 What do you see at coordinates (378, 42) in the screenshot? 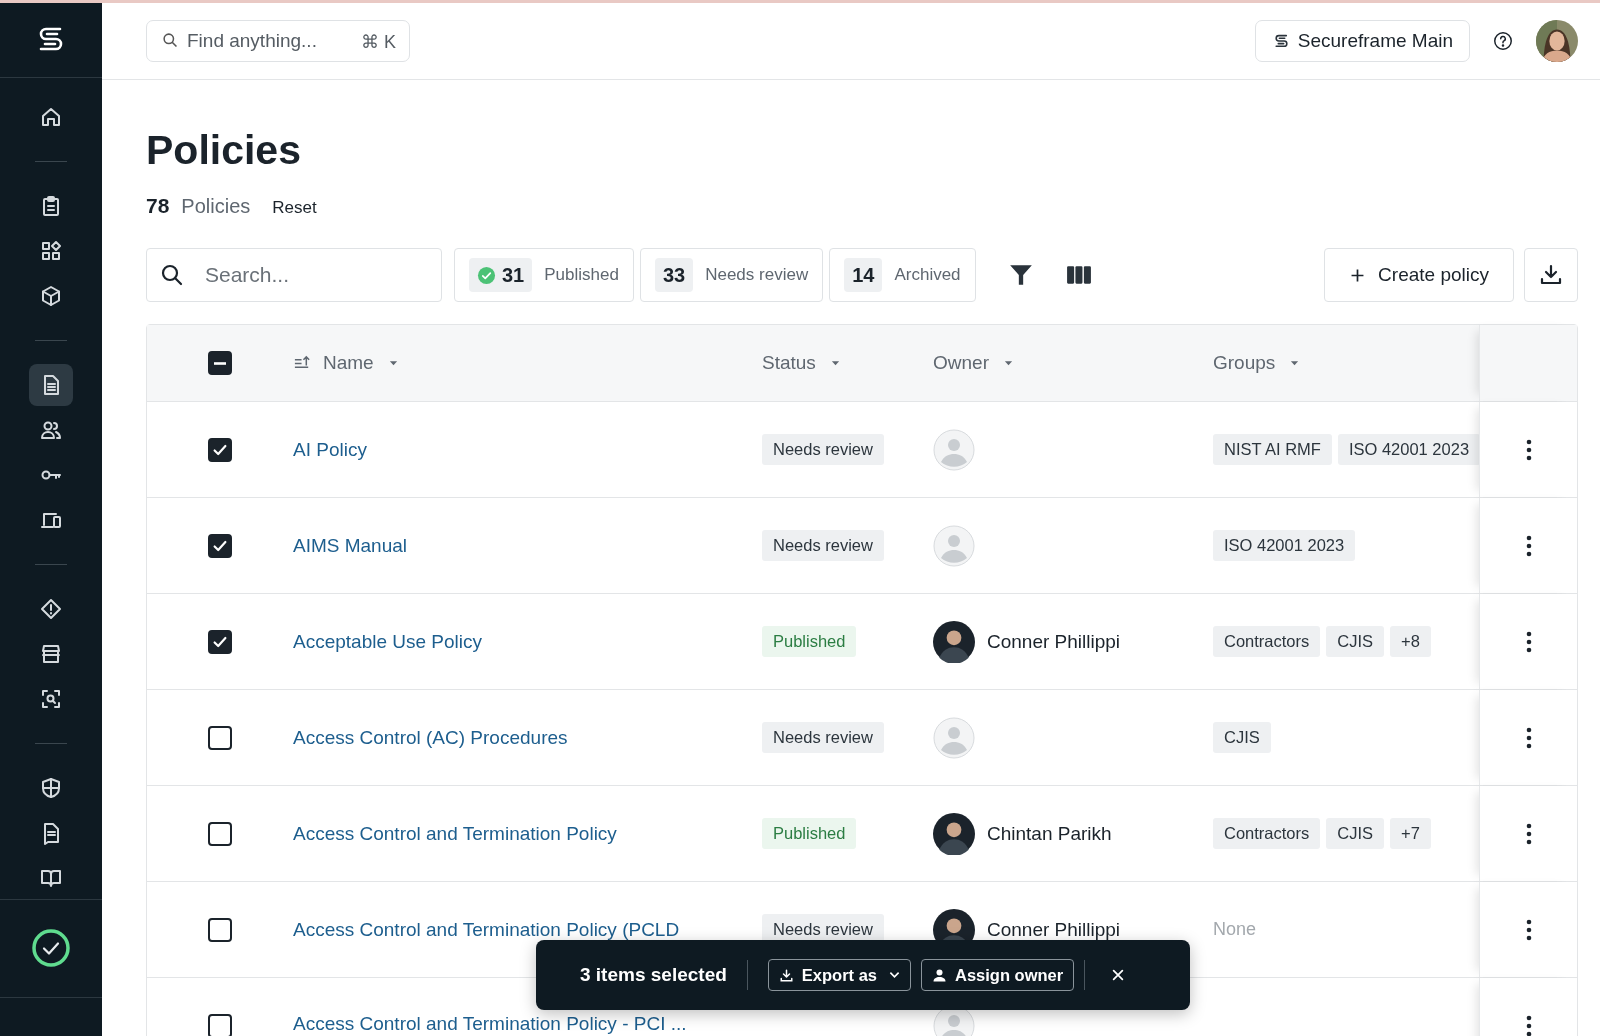
I see `shortcut-hint: ⌘ K` at bounding box center [378, 42].